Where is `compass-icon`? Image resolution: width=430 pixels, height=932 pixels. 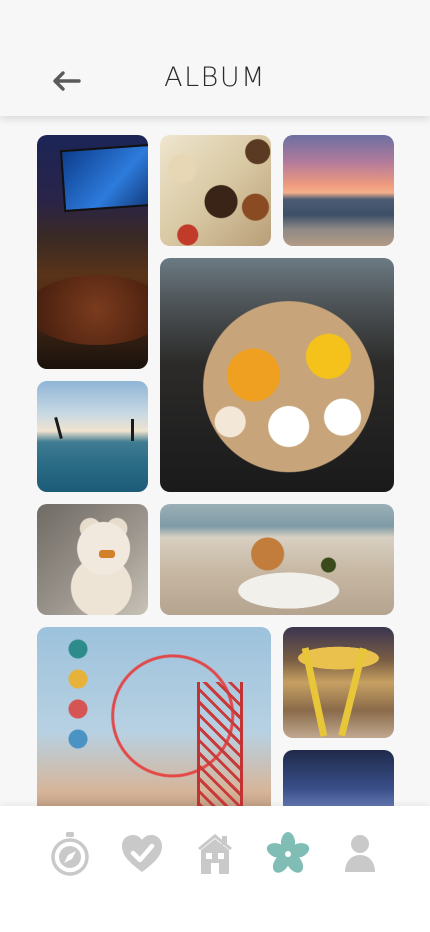
compass-icon is located at coordinates (70, 854).